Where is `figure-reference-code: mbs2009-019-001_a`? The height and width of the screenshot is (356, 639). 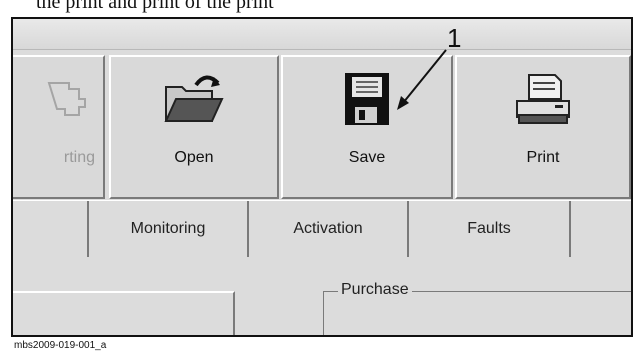
figure-reference-code: mbs2009-019-001_a is located at coordinates (60, 345).